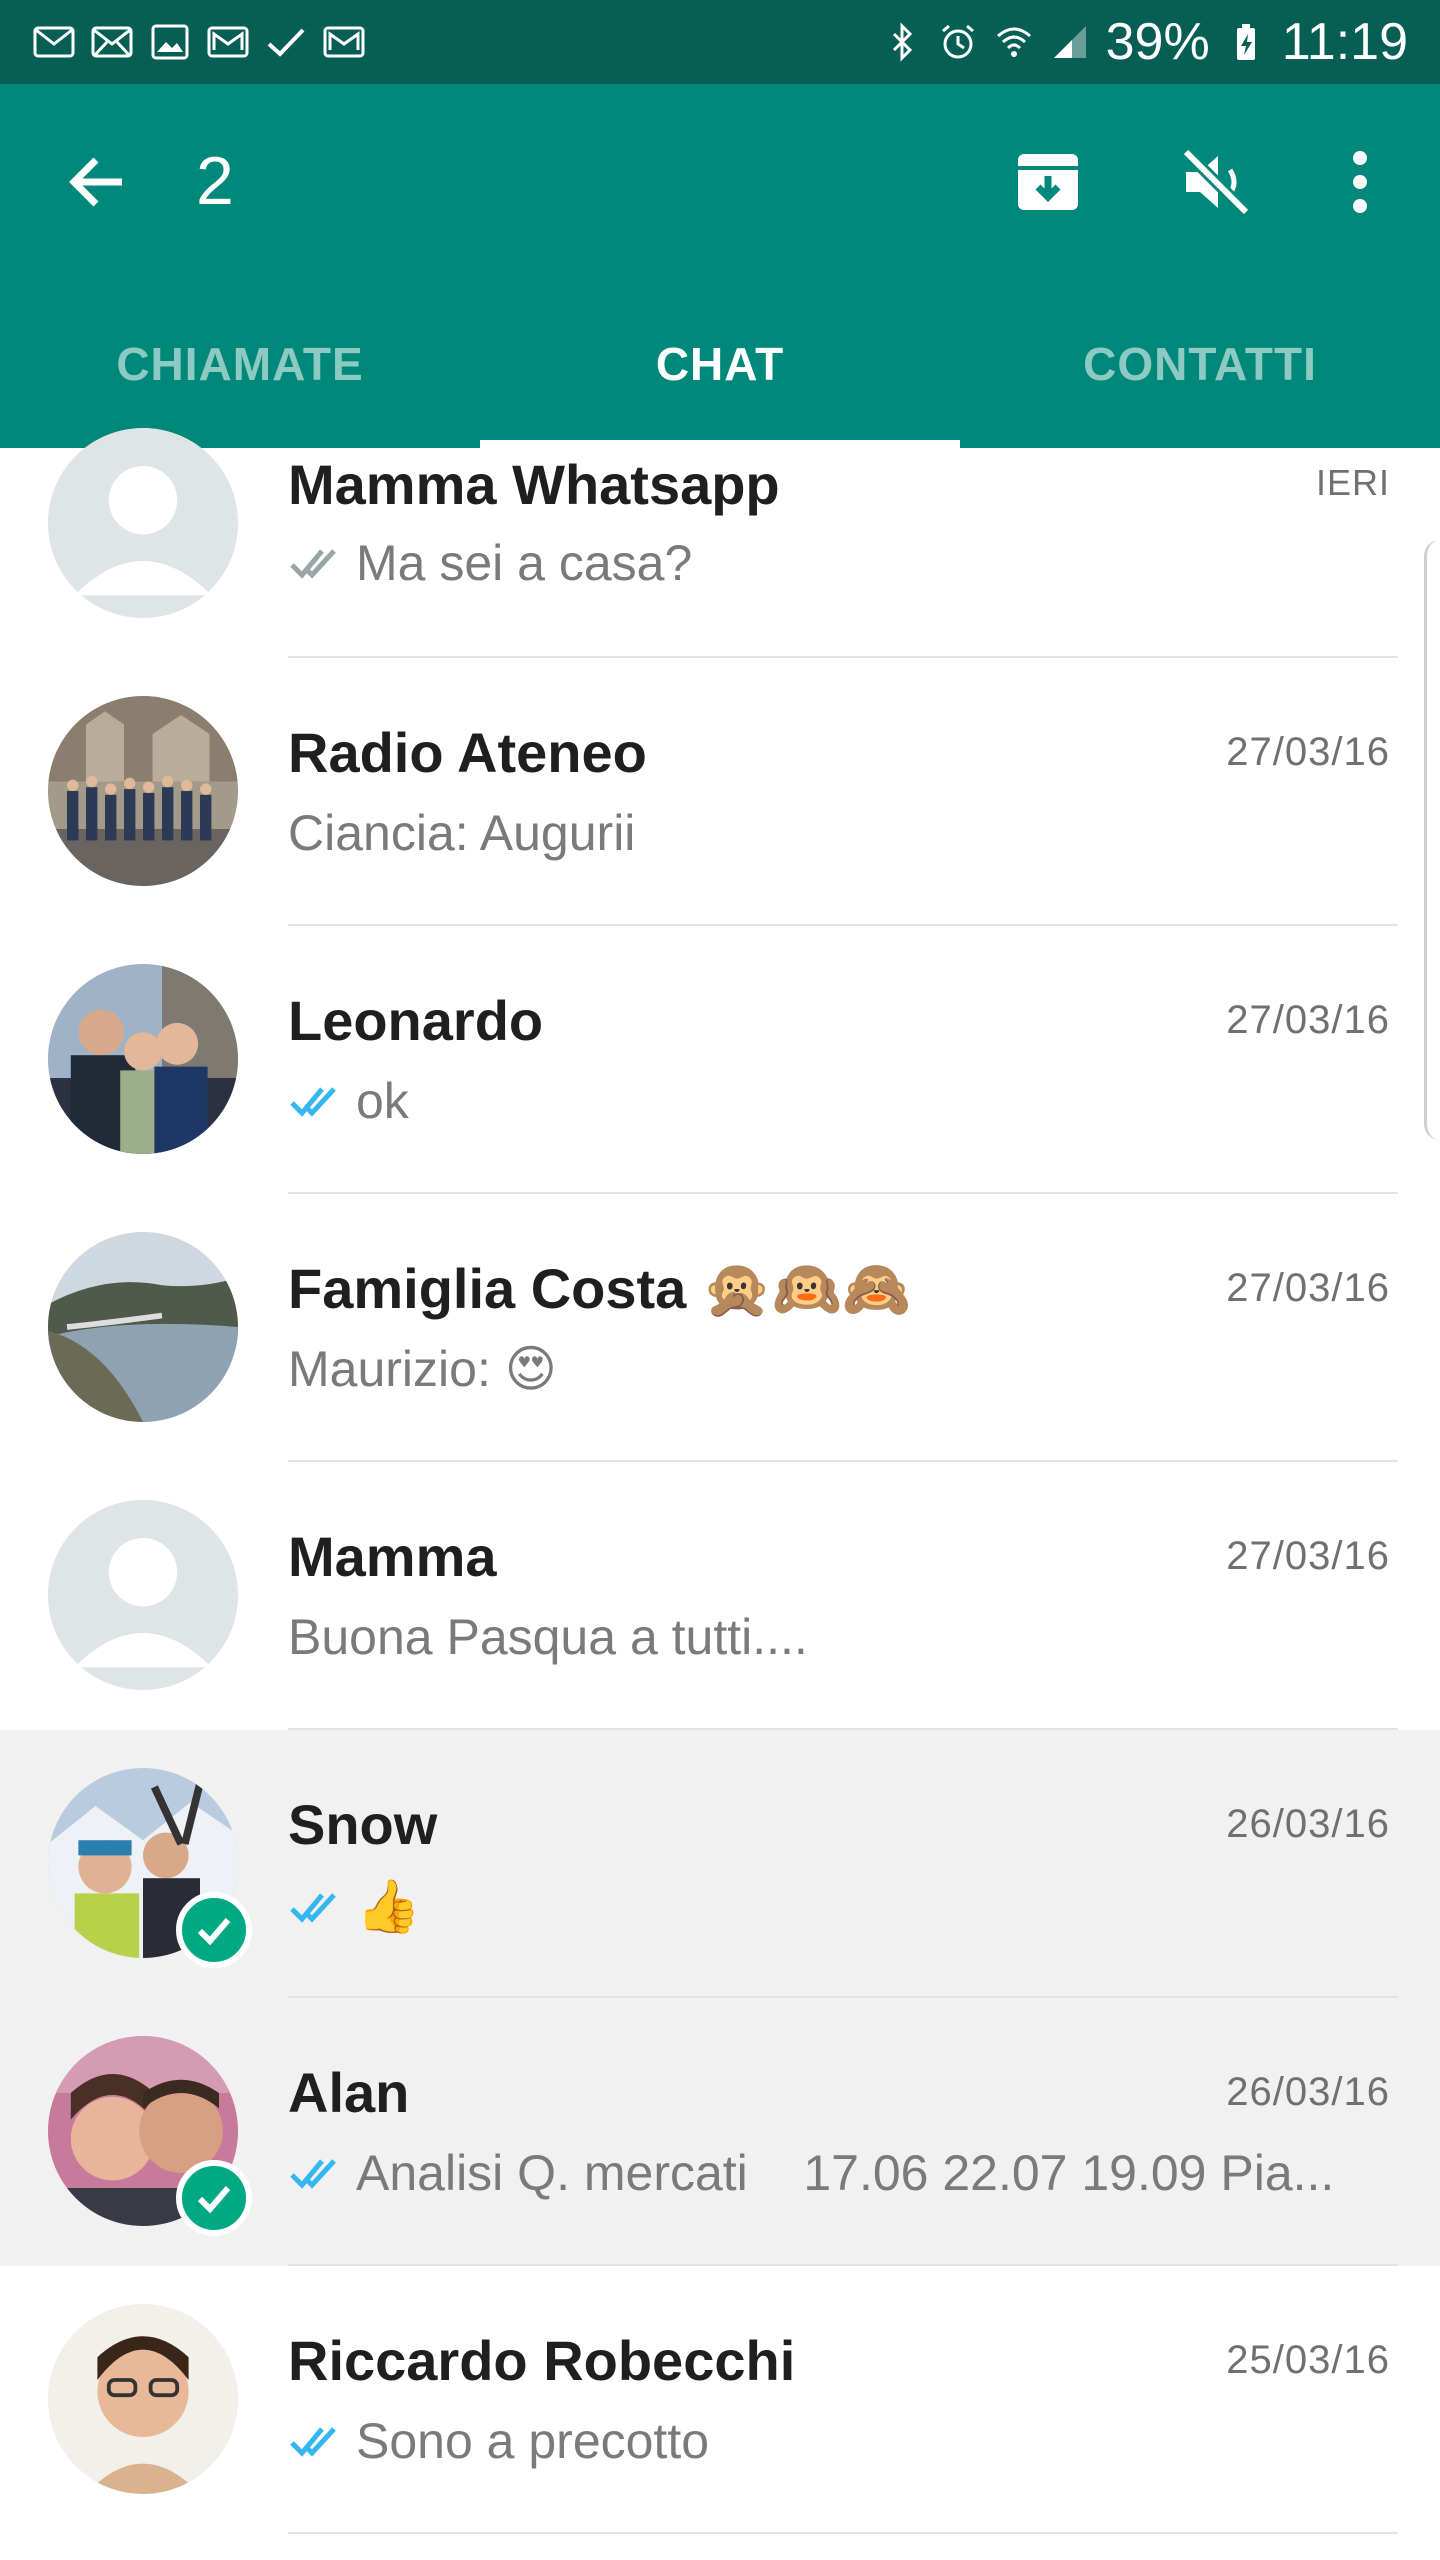  I want to click on chat-name: Snow, so click(363, 1824).